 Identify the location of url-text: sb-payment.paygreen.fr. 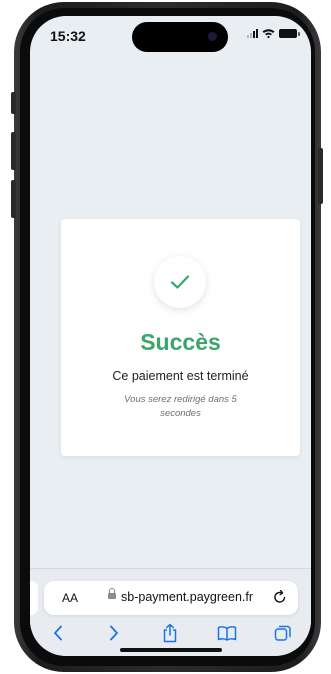
(187, 597).